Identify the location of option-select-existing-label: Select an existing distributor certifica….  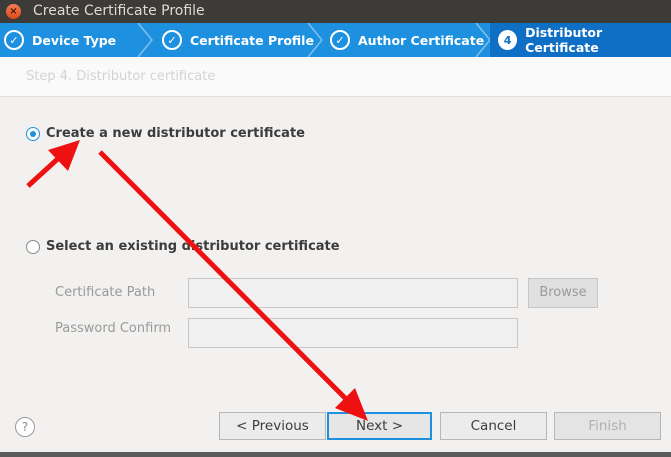
(193, 246).